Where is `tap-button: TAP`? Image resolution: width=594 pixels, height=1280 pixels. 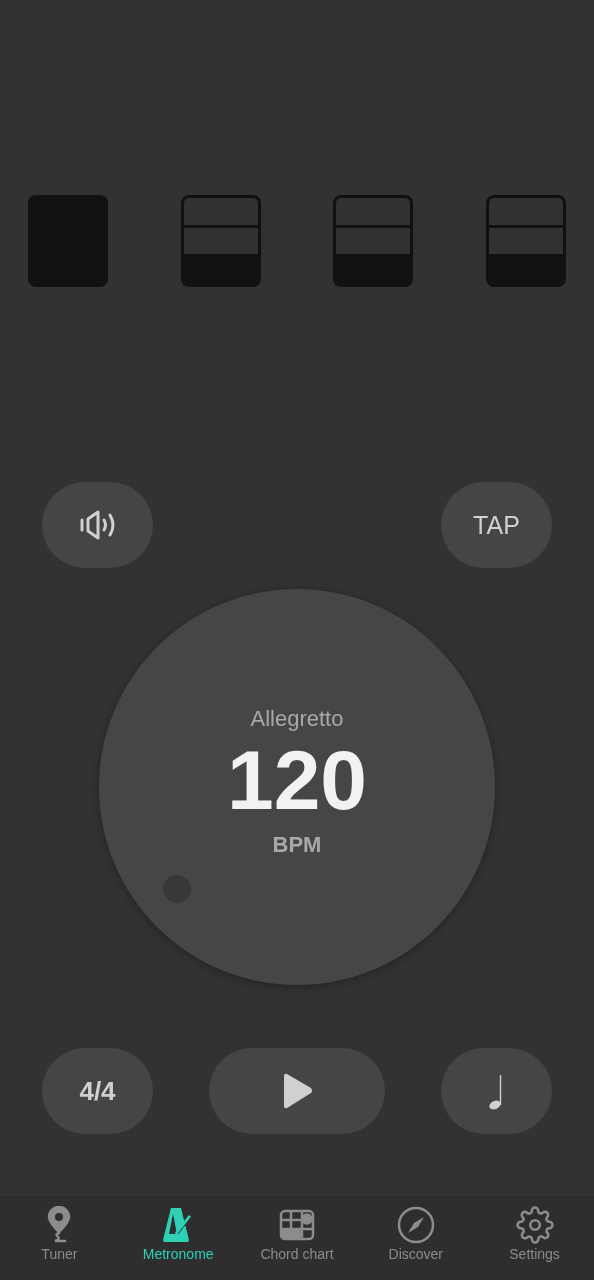
tap-button: TAP is located at coordinates (496, 525).